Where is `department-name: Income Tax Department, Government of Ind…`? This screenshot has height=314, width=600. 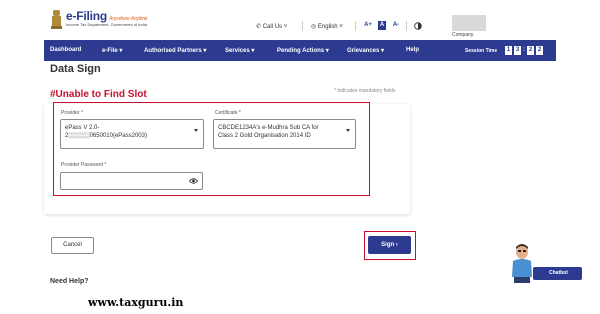
department-name: Income Tax Department, Government of Ind… is located at coordinates (106, 24).